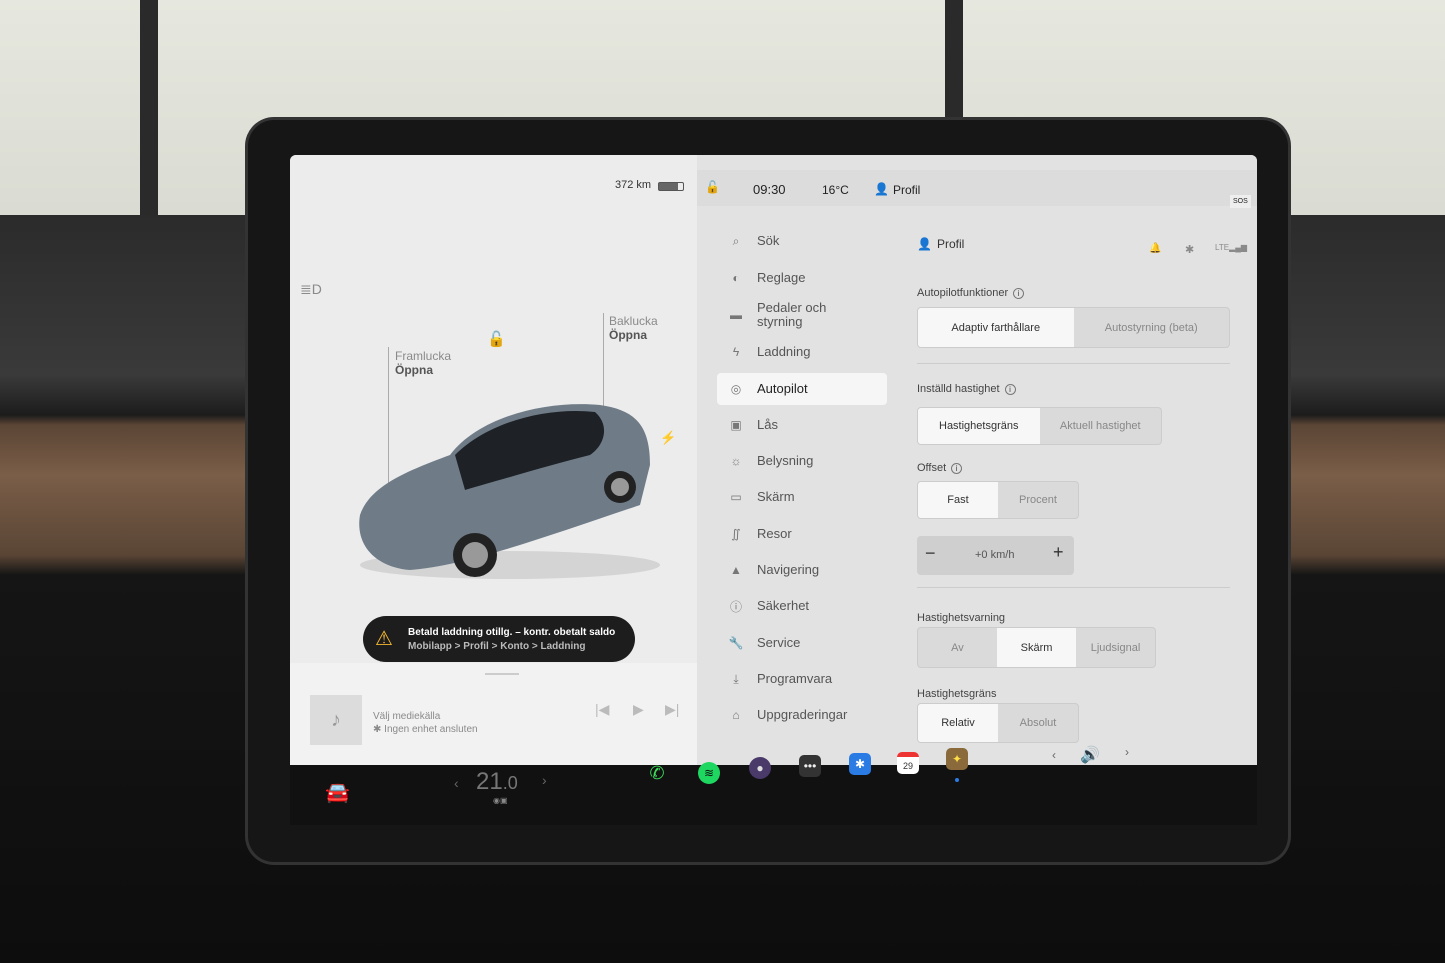 The height and width of the screenshot is (963, 1445). What do you see at coordinates (1155, 248) in the screenshot?
I see `bell-icon: 🔔` at bounding box center [1155, 248].